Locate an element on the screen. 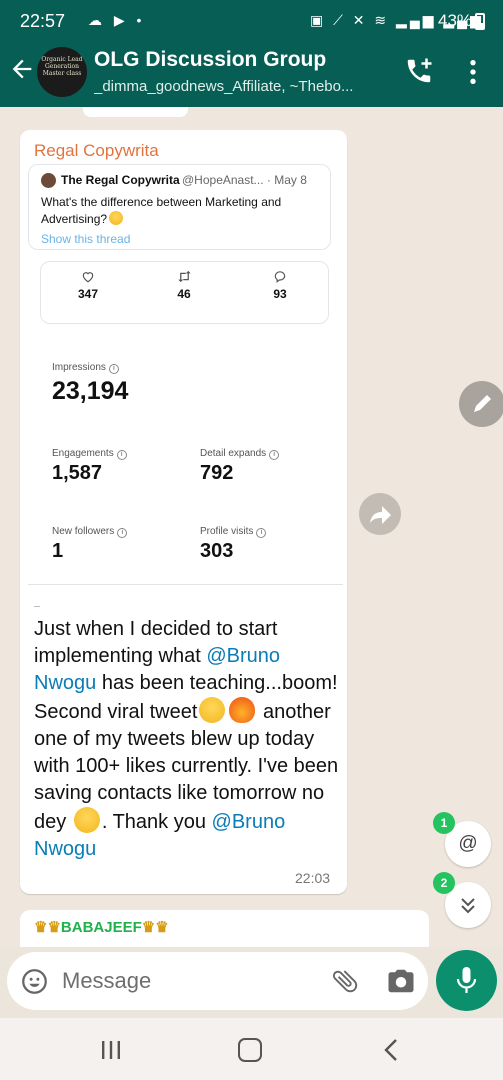  new-followers-value: 1 is located at coordinates (58, 551).